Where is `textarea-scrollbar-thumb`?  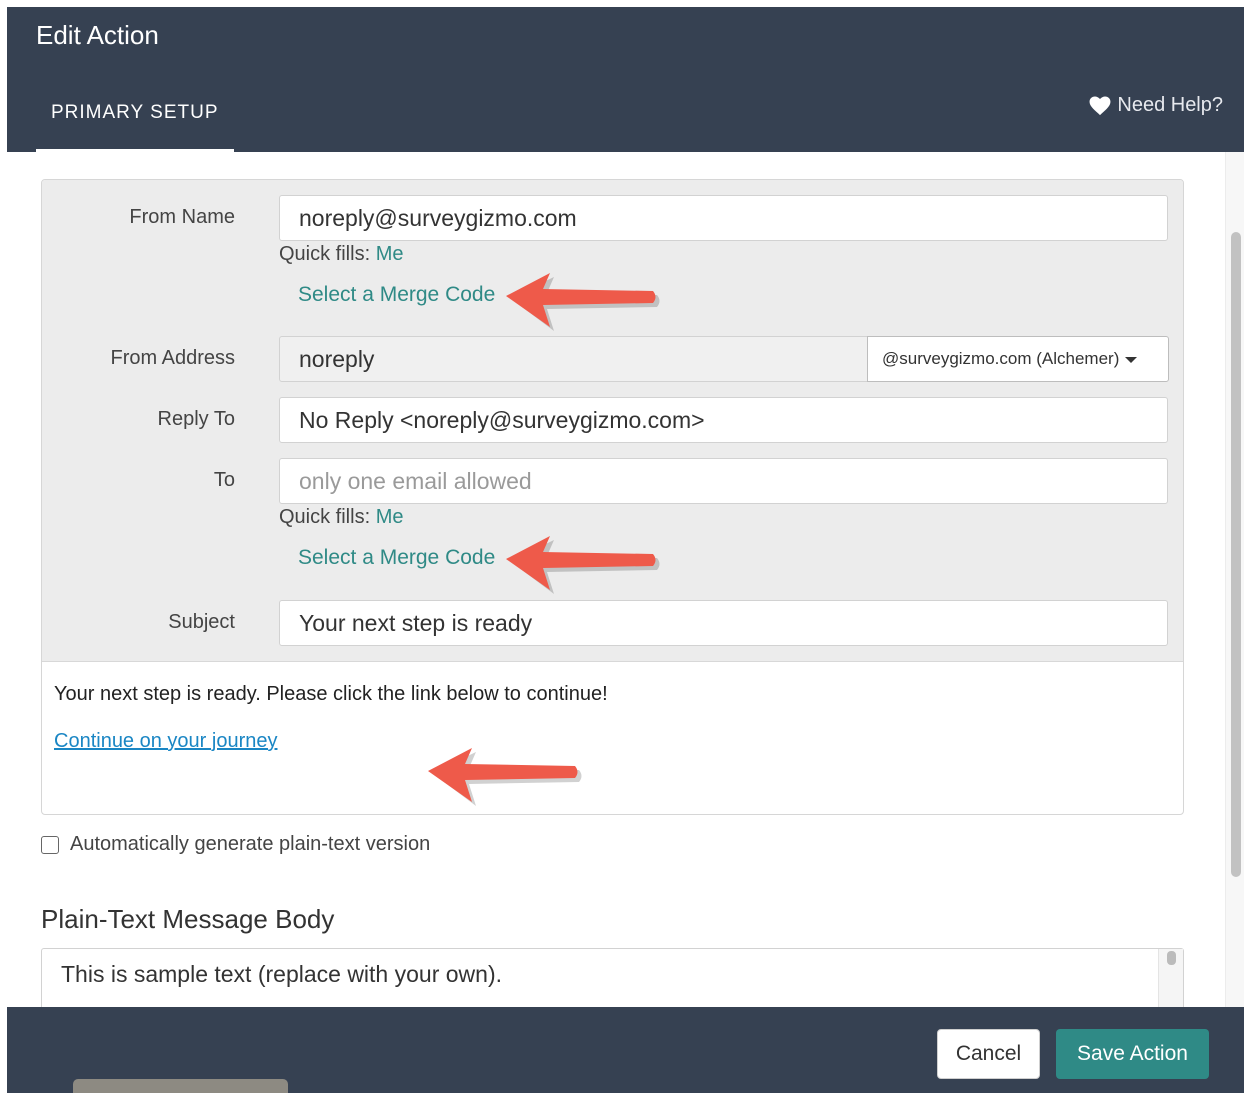
textarea-scrollbar-thumb is located at coordinates (1171, 958).